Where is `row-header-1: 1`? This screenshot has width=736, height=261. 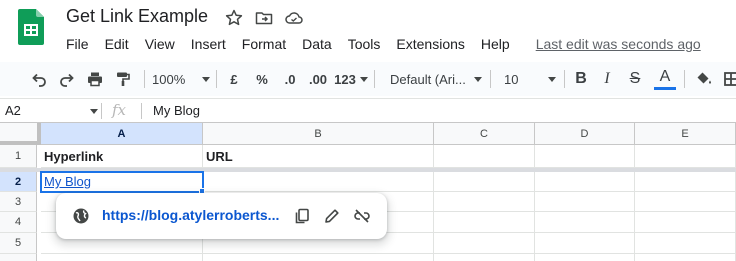 row-header-1: 1 is located at coordinates (18, 156).